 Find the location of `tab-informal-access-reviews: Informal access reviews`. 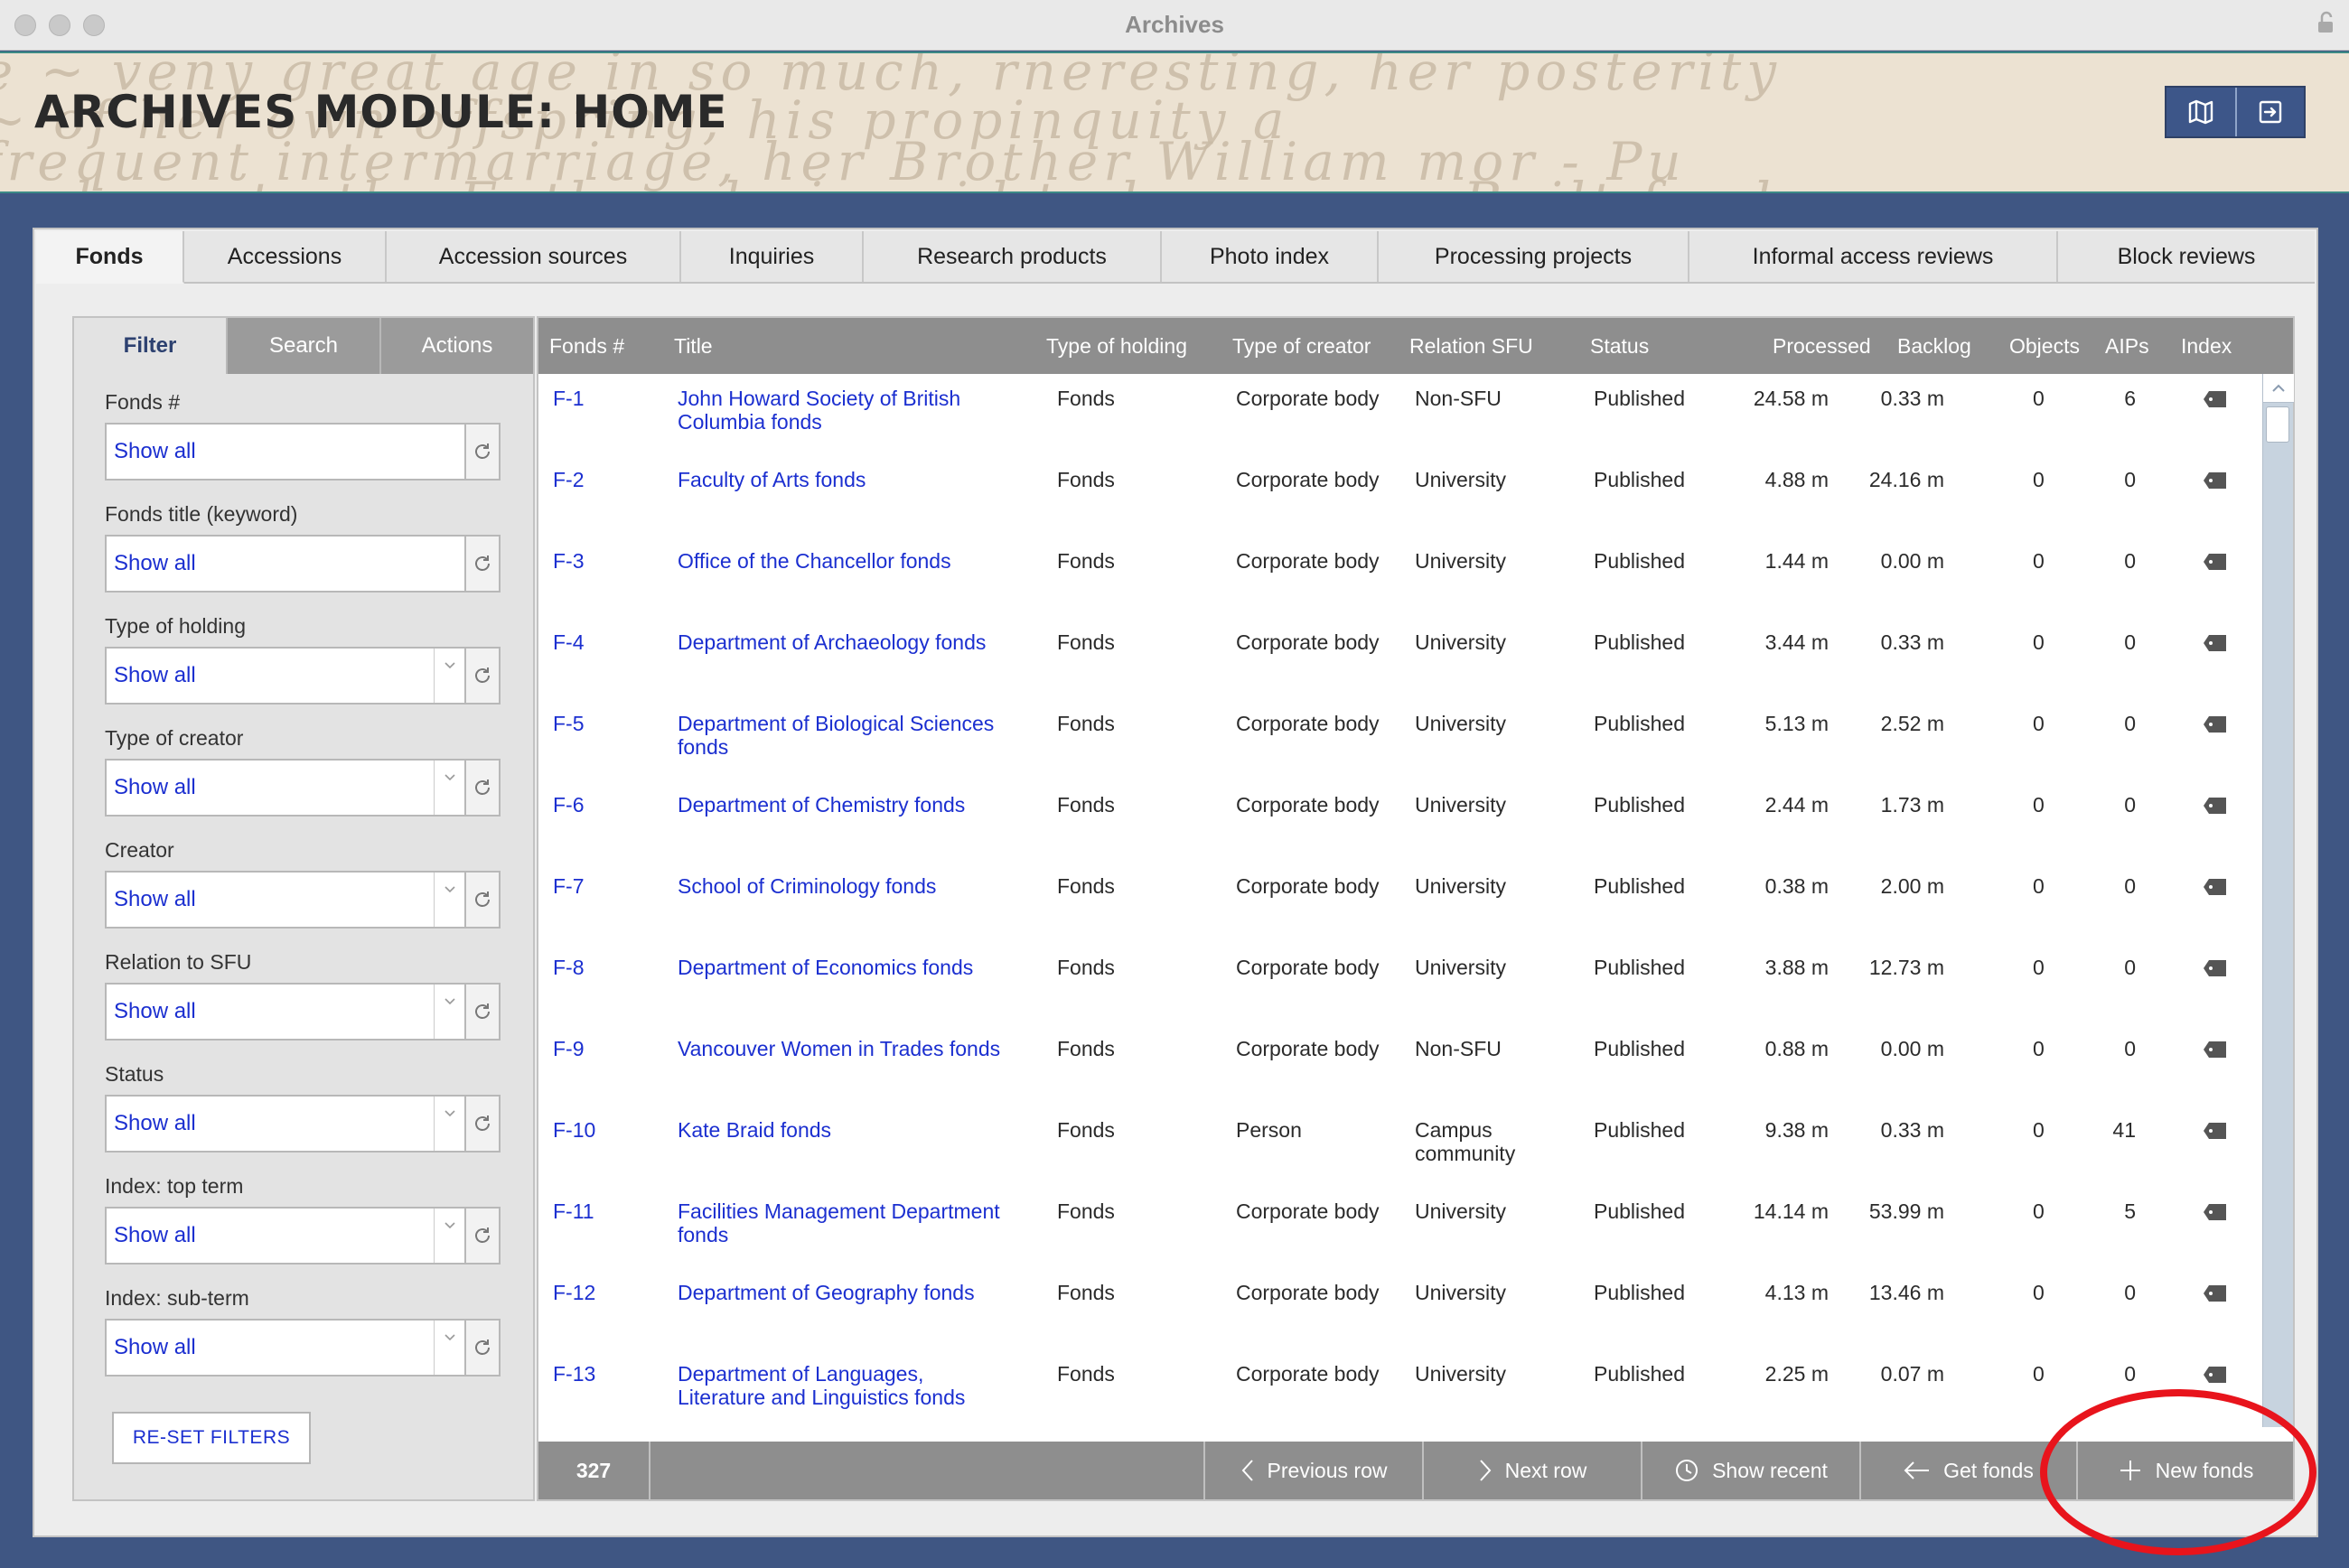

tab-informal-access-reviews: Informal access reviews is located at coordinates (1873, 256).